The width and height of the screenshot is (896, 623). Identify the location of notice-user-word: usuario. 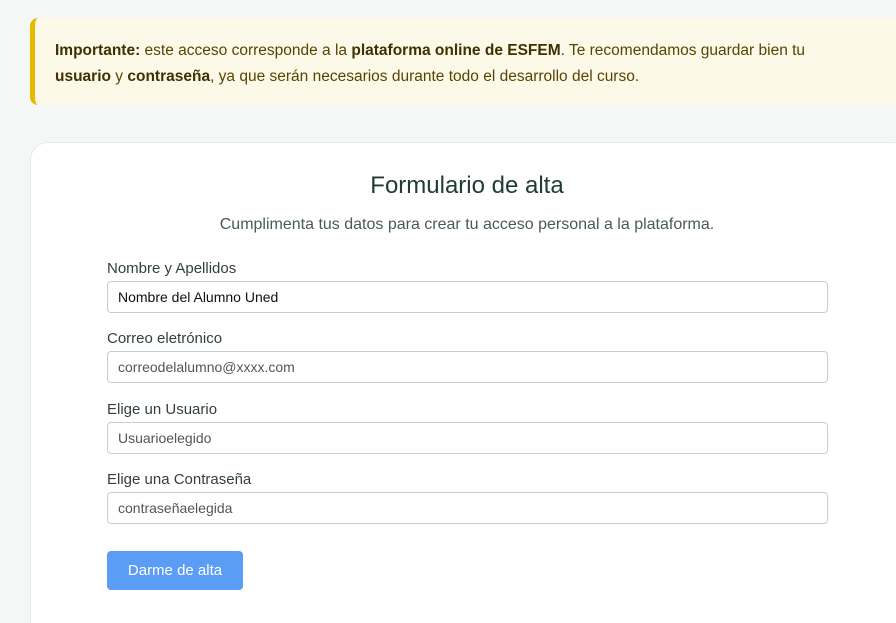
(83, 76).